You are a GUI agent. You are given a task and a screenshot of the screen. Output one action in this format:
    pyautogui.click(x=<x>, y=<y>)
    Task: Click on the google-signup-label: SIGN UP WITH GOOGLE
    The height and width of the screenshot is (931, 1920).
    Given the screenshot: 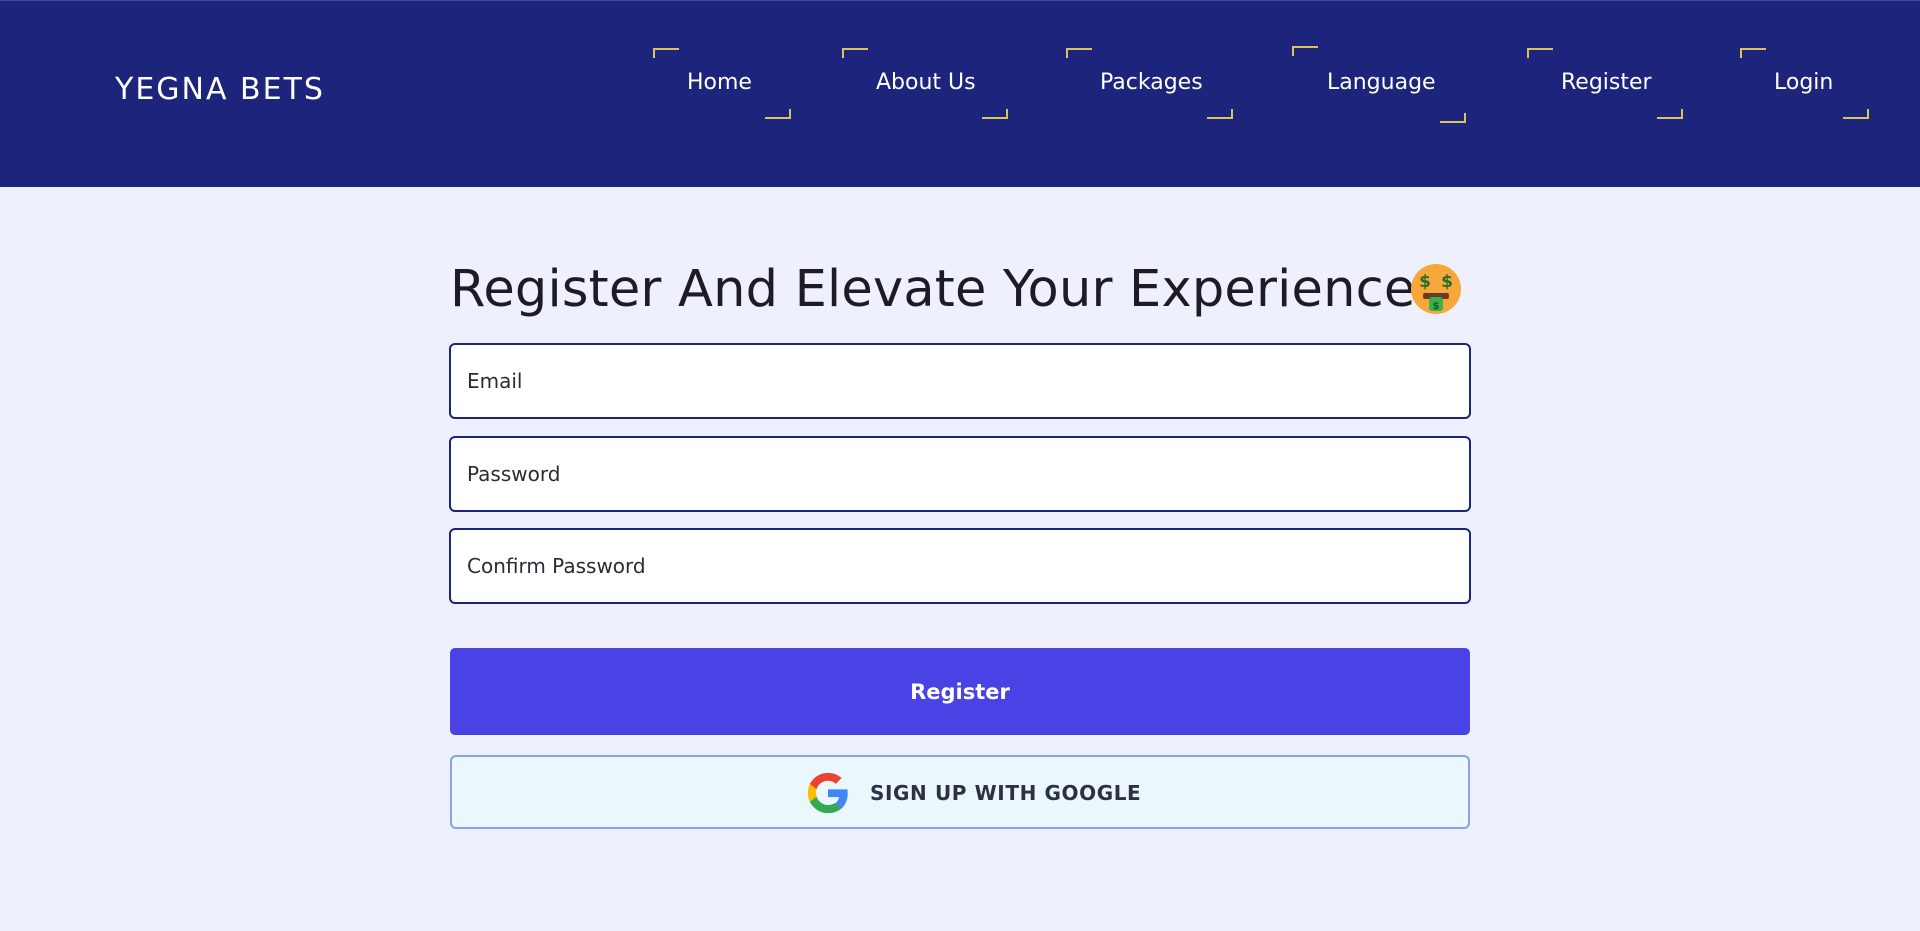 What is the action you would take?
    pyautogui.click(x=1006, y=793)
    